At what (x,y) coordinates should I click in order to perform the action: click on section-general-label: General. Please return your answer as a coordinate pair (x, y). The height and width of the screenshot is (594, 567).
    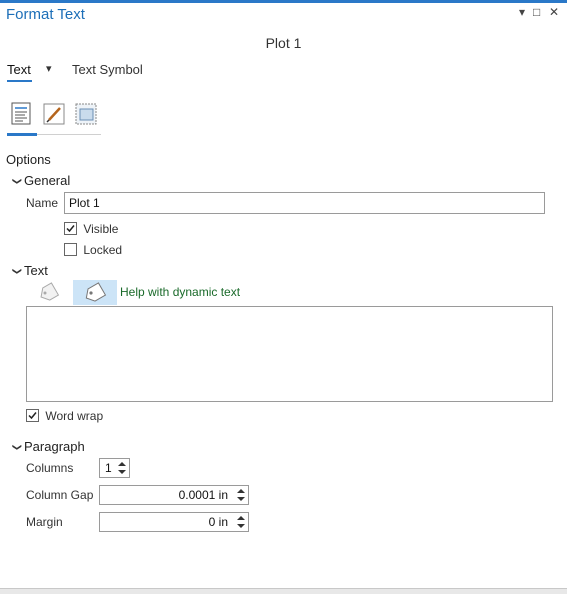
    Looking at the image, I should click on (47, 180).